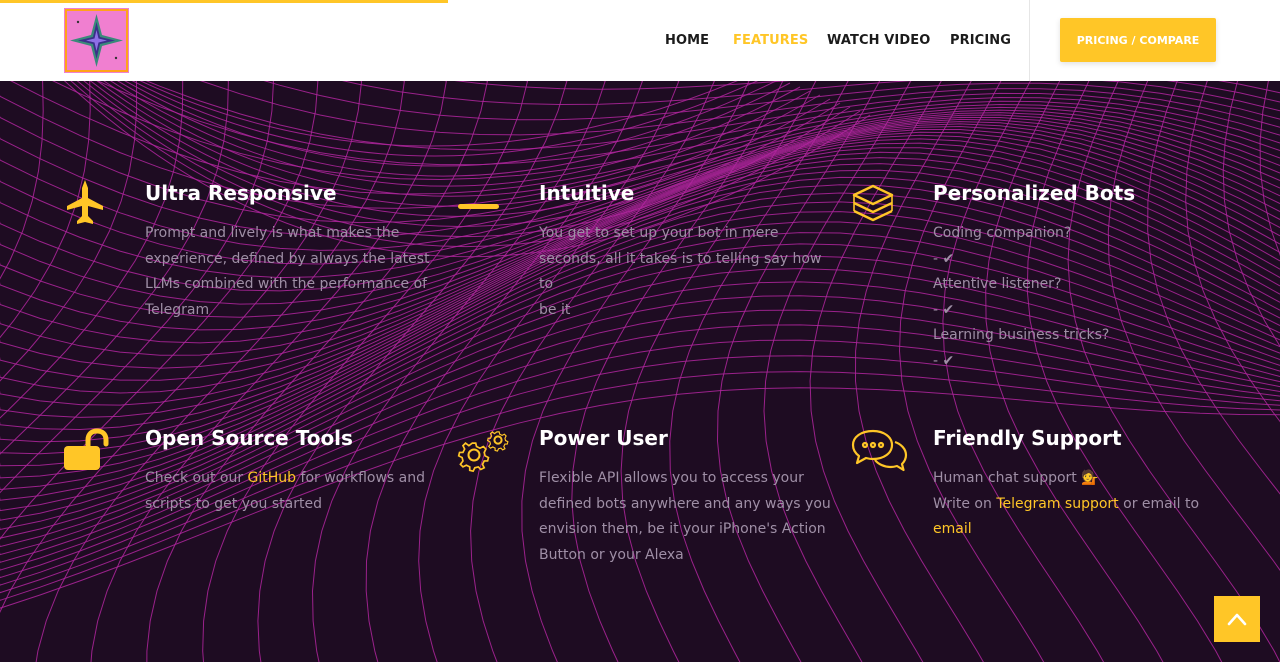  What do you see at coordinates (952, 529) in the screenshot?
I see `email-link: email` at bounding box center [952, 529].